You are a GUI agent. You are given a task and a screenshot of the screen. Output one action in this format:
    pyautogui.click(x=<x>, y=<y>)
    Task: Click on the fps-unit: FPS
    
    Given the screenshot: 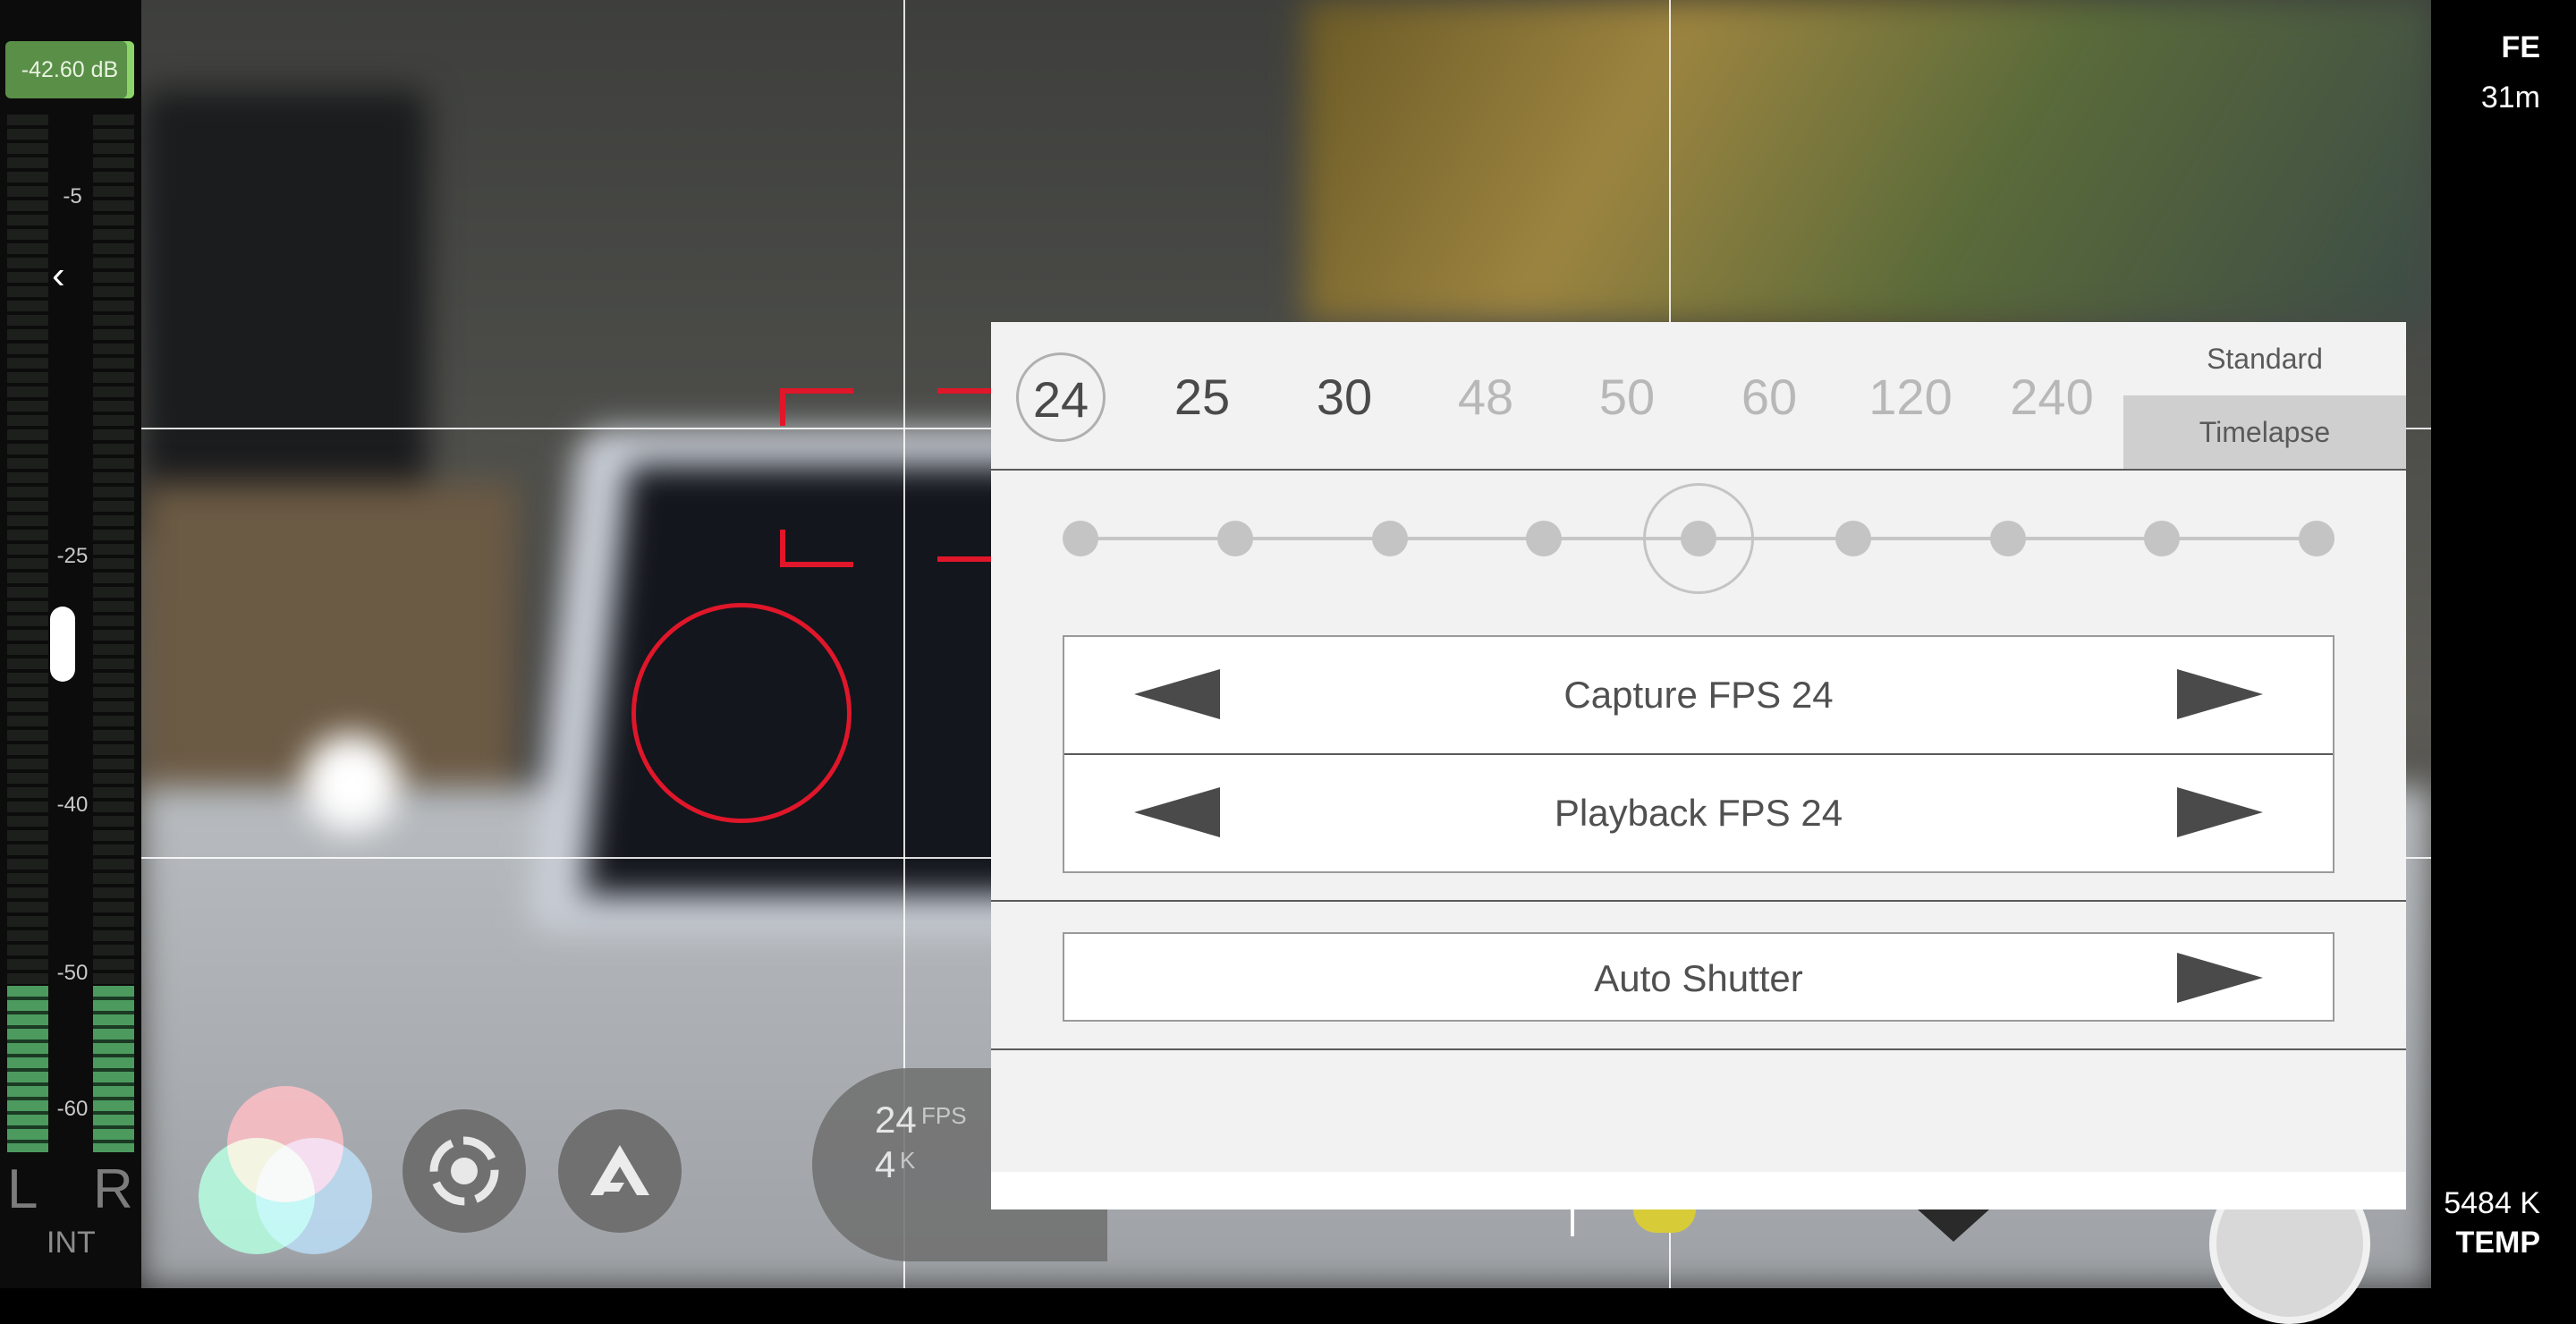 What is the action you would take?
    pyautogui.click(x=944, y=1115)
    